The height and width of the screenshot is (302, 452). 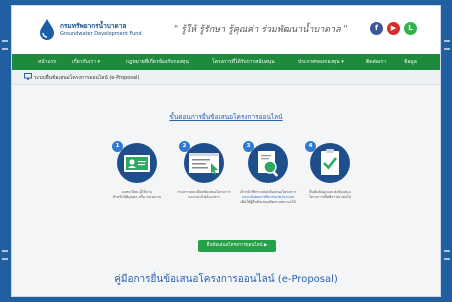 I want to click on nav-item-info: ข้อมูล, so click(x=410, y=62).